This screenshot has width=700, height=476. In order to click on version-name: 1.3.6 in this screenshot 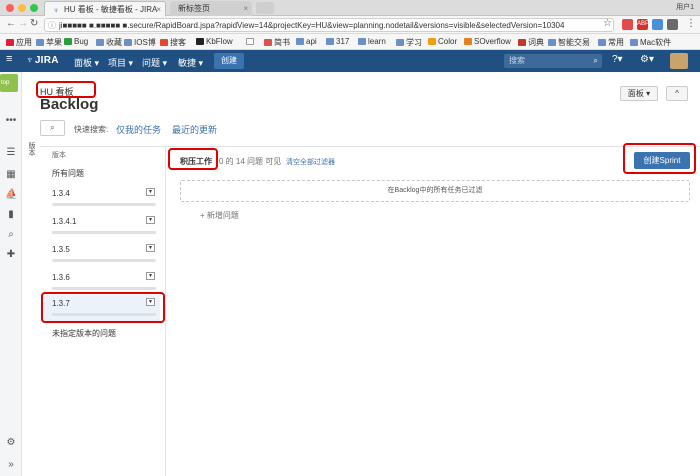, I will do `click(61, 277)`.